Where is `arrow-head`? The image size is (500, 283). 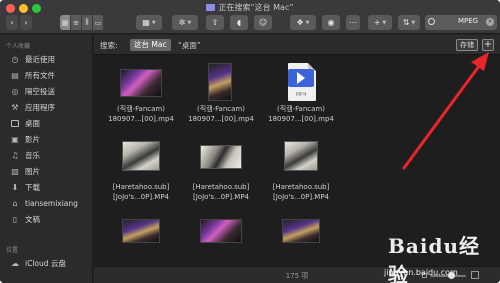
arrow-head is located at coordinates (480, 61).